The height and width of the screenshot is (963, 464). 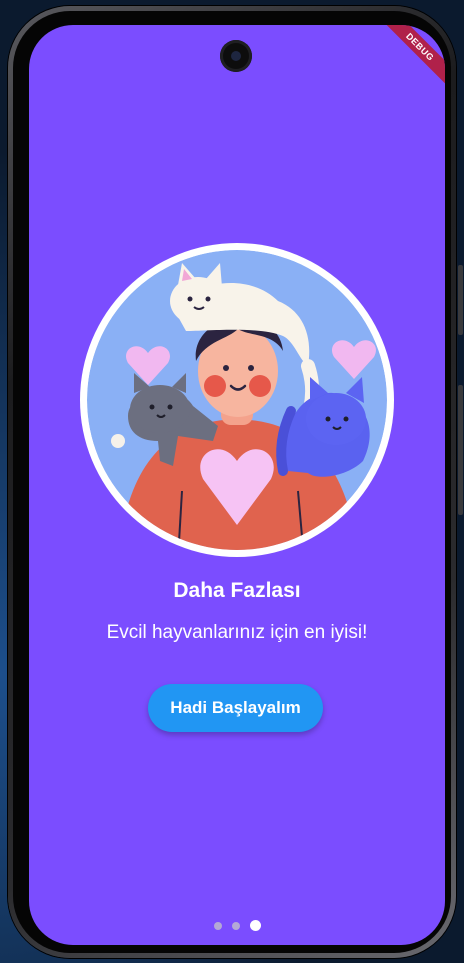 What do you see at coordinates (460, 300) in the screenshot?
I see `volume-button` at bounding box center [460, 300].